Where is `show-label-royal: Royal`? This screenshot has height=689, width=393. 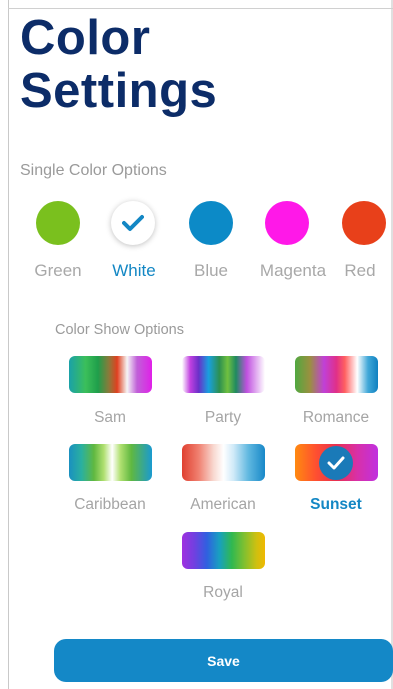
show-label-royal: Royal is located at coordinates (223, 592).